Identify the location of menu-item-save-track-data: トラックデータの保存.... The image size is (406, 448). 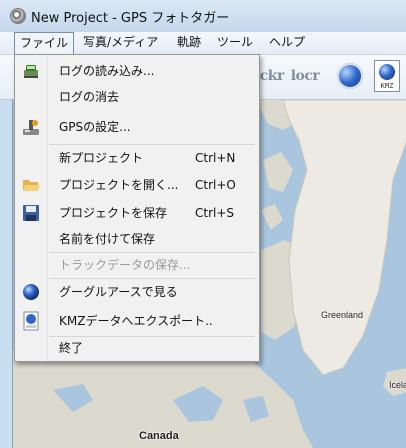
(125, 265).